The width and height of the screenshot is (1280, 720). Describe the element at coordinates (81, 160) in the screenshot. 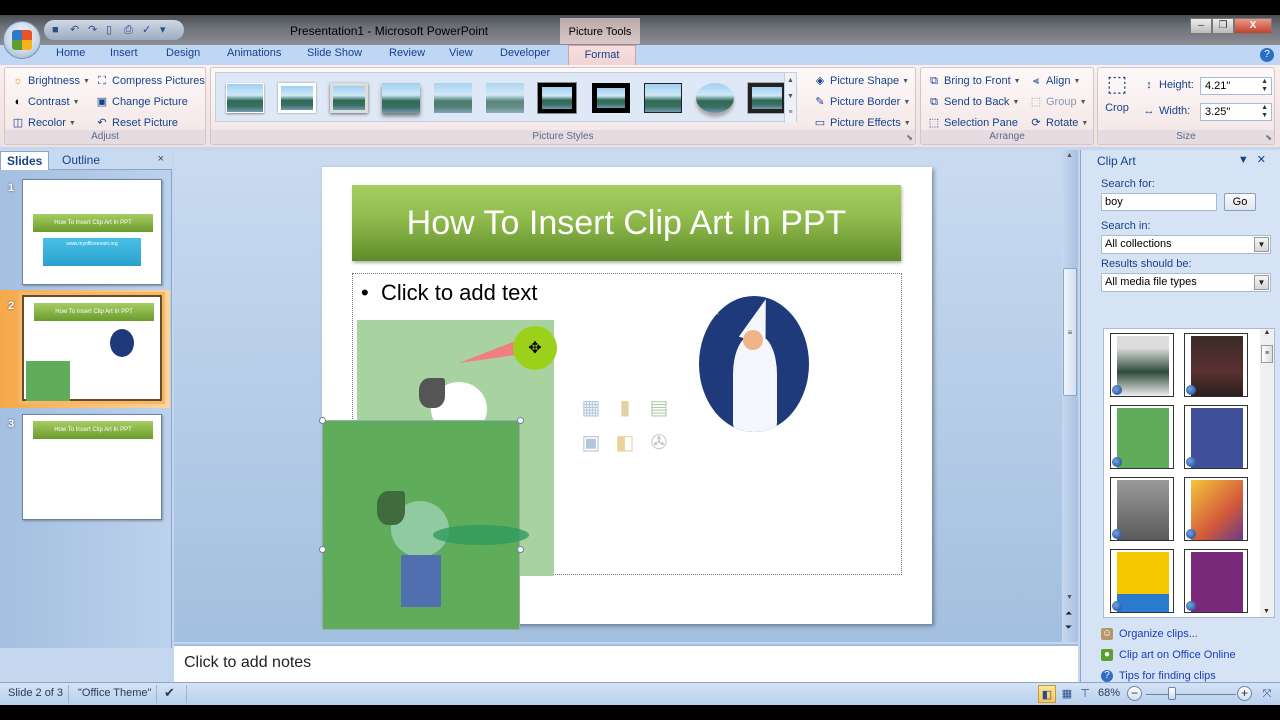

I see `tab-outline: Outline` at that location.